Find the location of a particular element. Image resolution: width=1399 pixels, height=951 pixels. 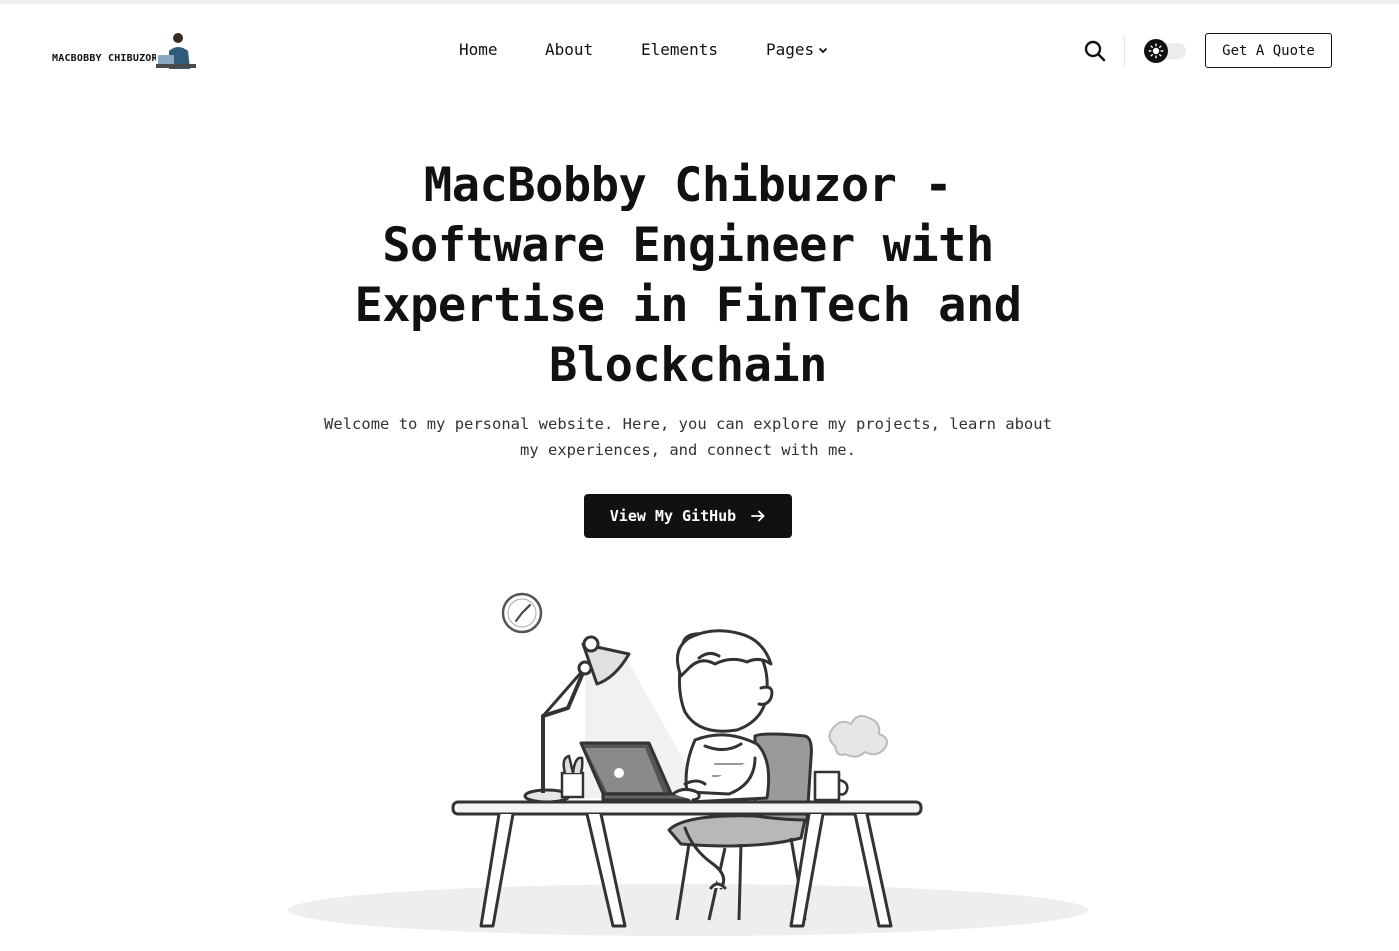

arrow-right-icon is located at coordinates (758, 516).